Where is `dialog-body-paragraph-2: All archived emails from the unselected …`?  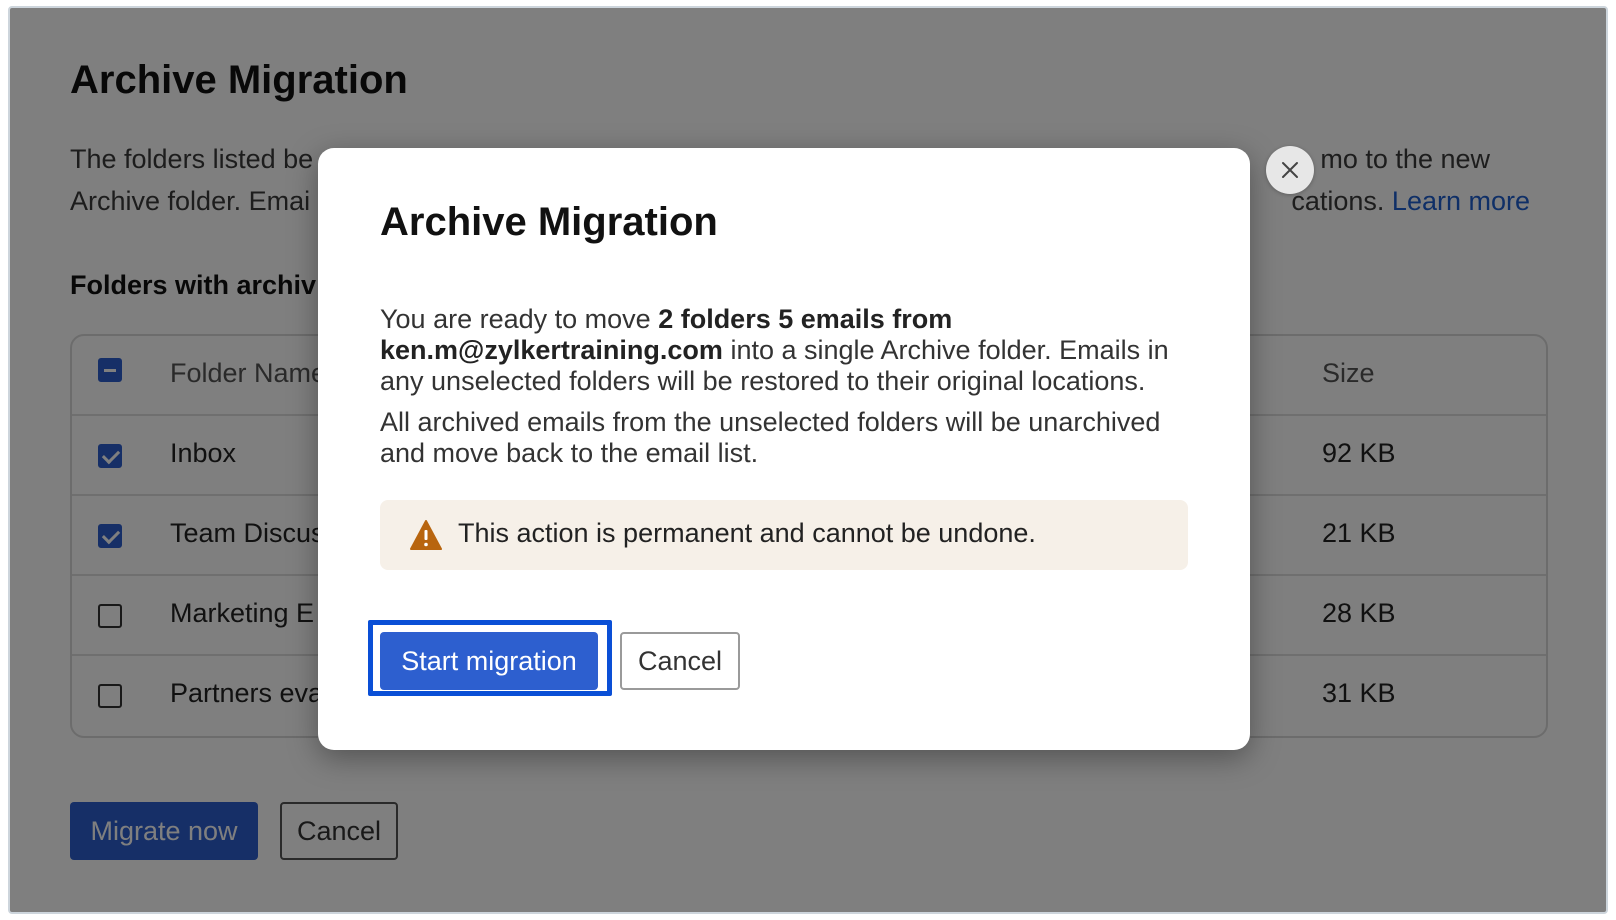
dialog-body-paragraph-2: All archived emails from the unselected … is located at coordinates (770, 437).